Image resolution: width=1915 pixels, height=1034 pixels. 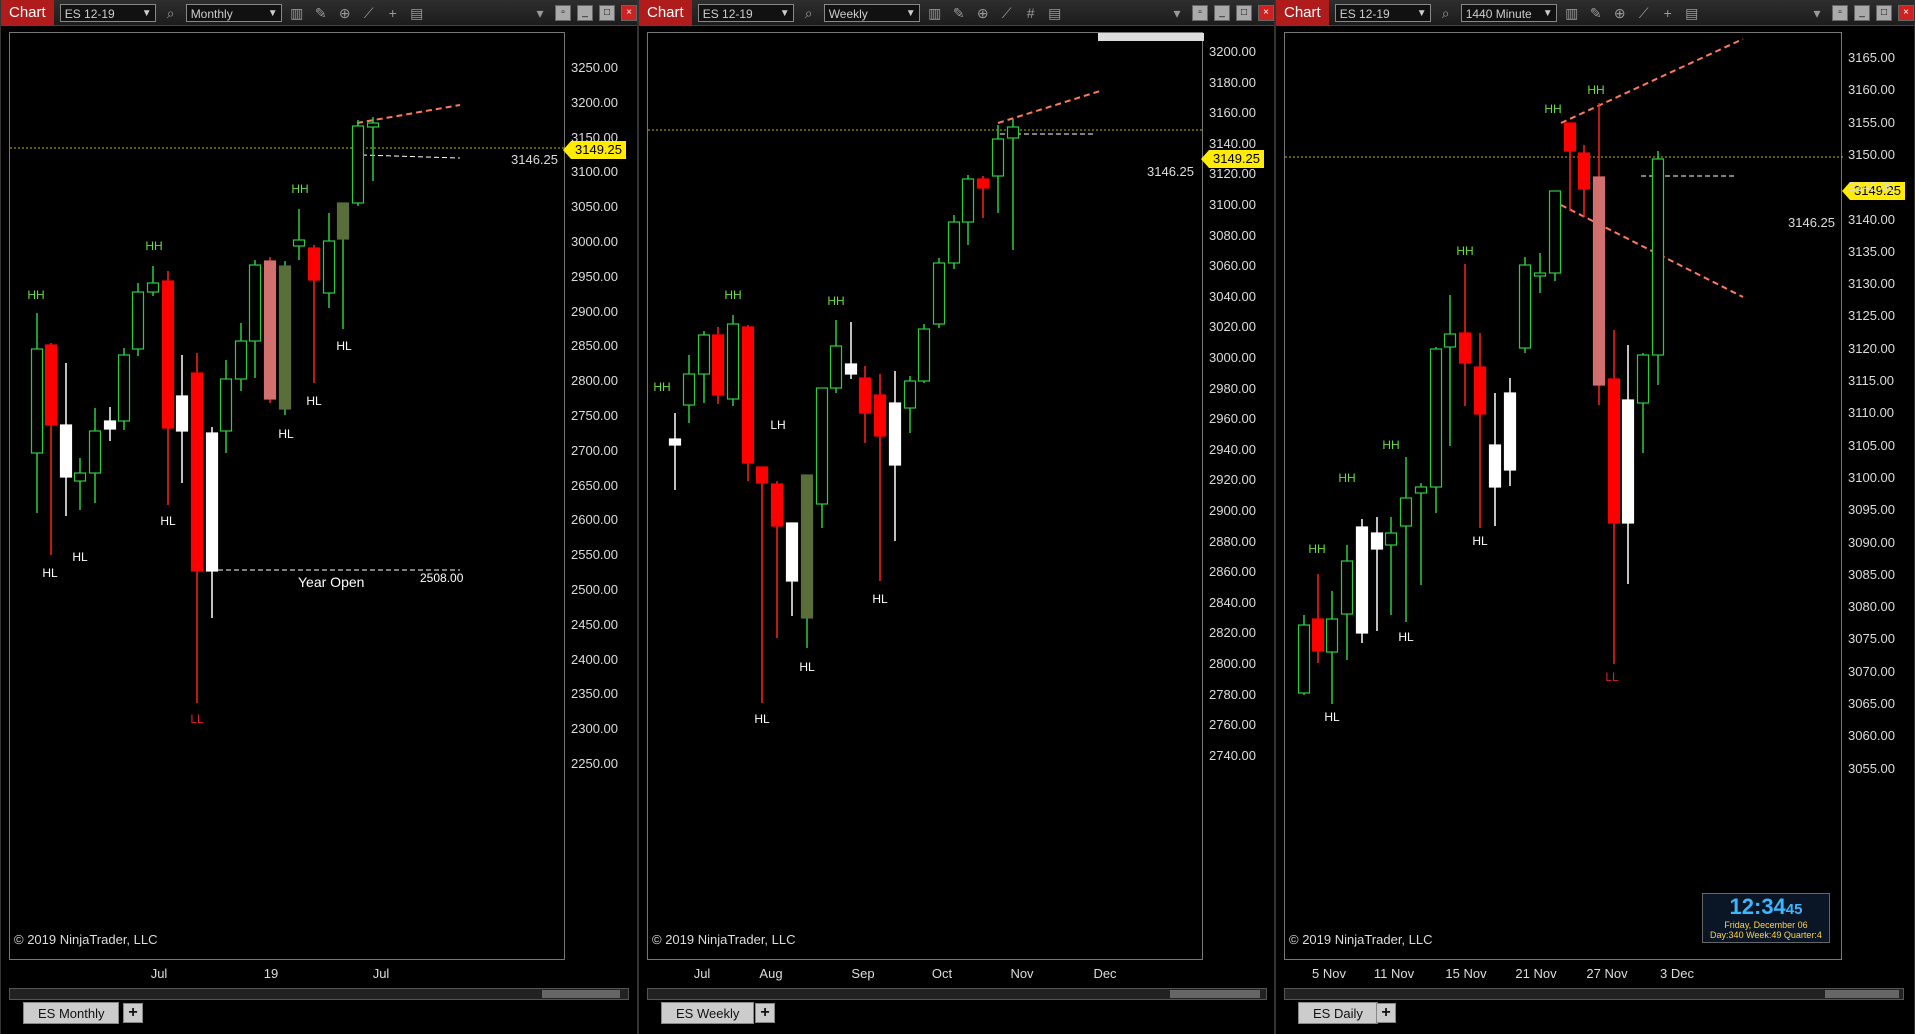 What do you see at coordinates (1508, 12) in the screenshot?
I see `interval-selector: 1440 Minute ▼` at bounding box center [1508, 12].